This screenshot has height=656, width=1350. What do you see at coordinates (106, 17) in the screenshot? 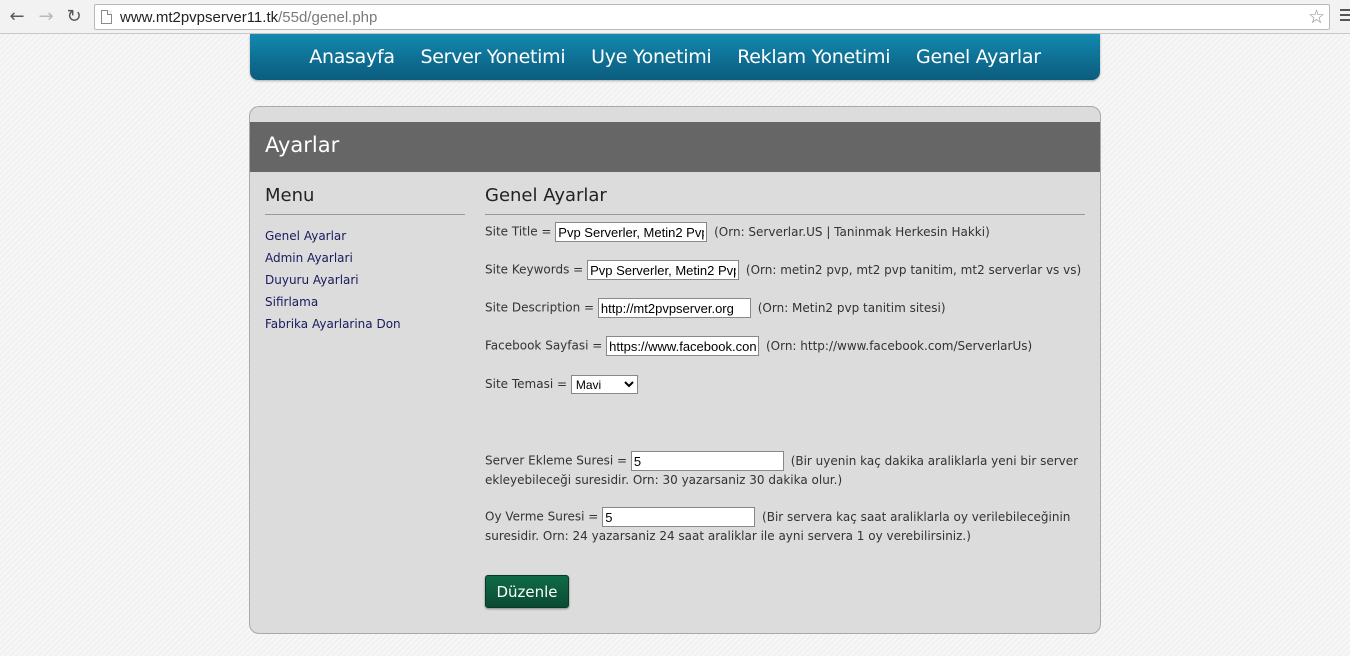
I see `page-icon` at bounding box center [106, 17].